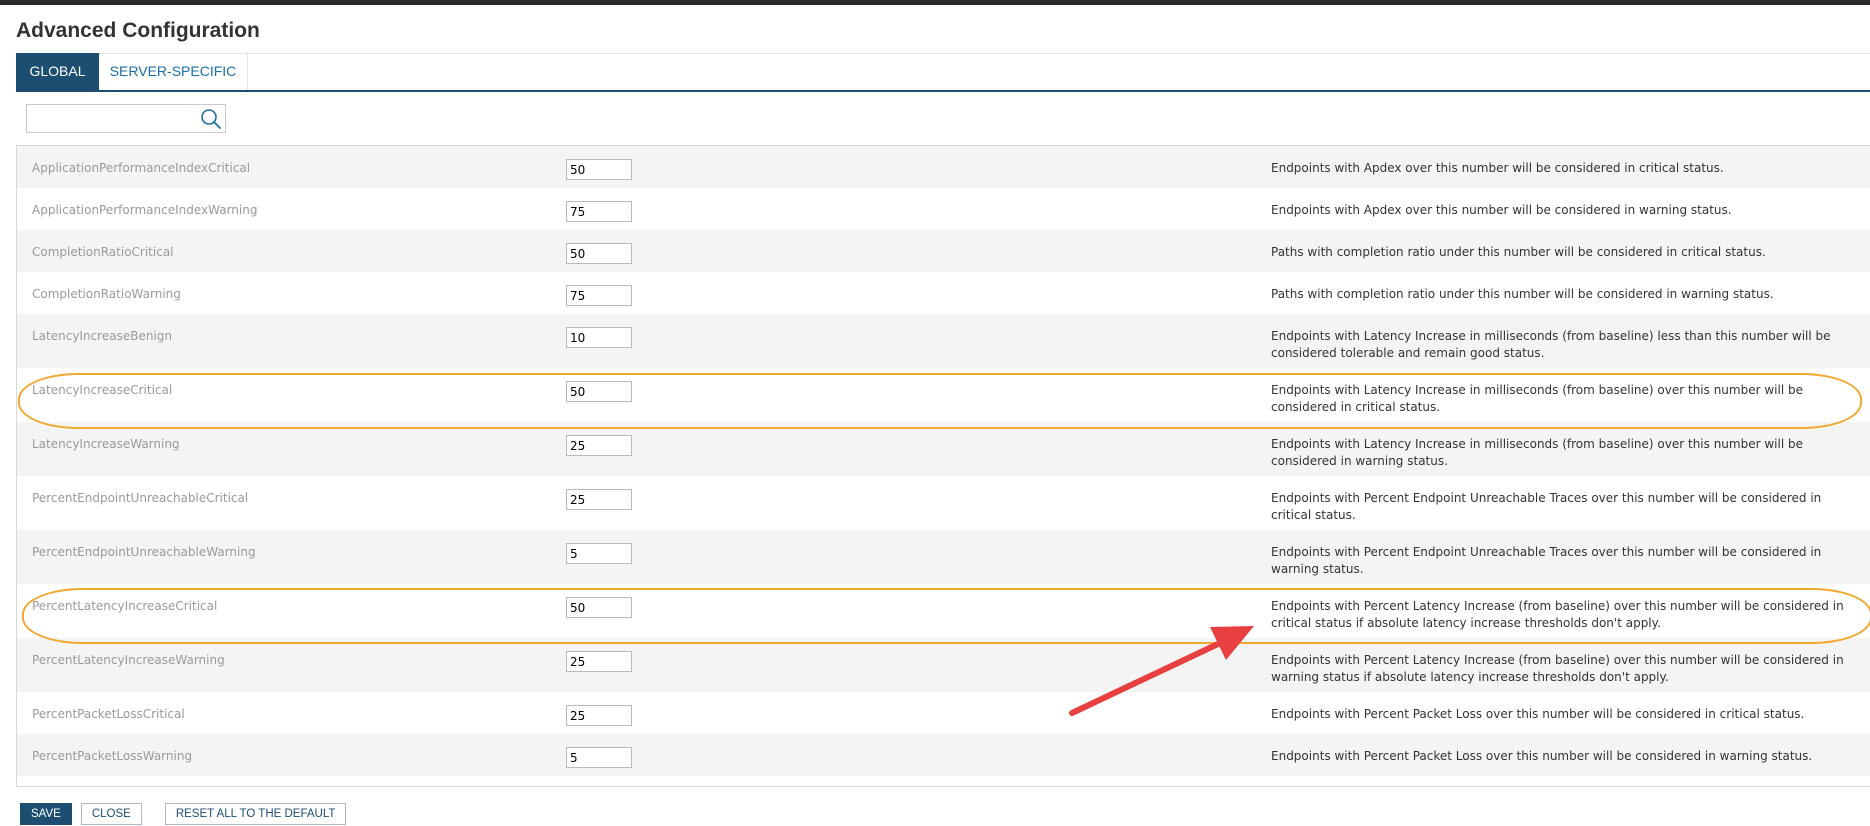  What do you see at coordinates (935, 2) in the screenshot?
I see `window-top-bar` at bounding box center [935, 2].